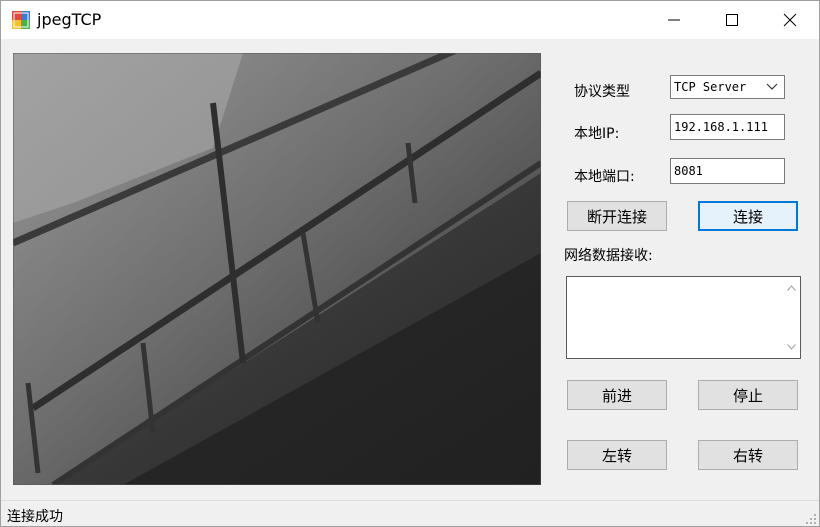 The width and height of the screenshot is (820, 527). Describe the element at coordinates (410, 20) in the screenshot. I see `title-bar: jpegTCP` at that location.